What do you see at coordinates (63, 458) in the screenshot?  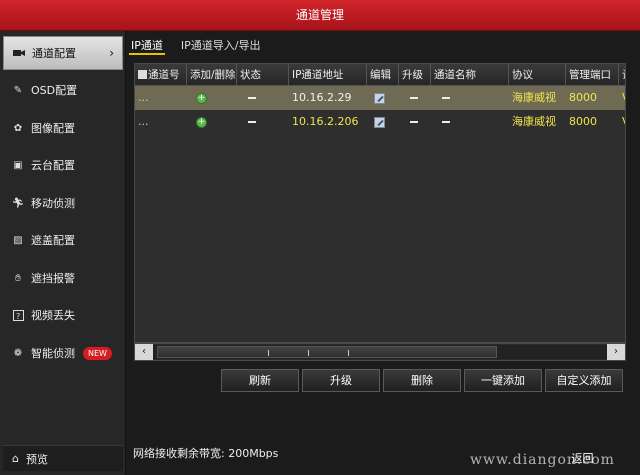 I see `preview-button: ⌂ 预览` at bounding box center [63, 458].